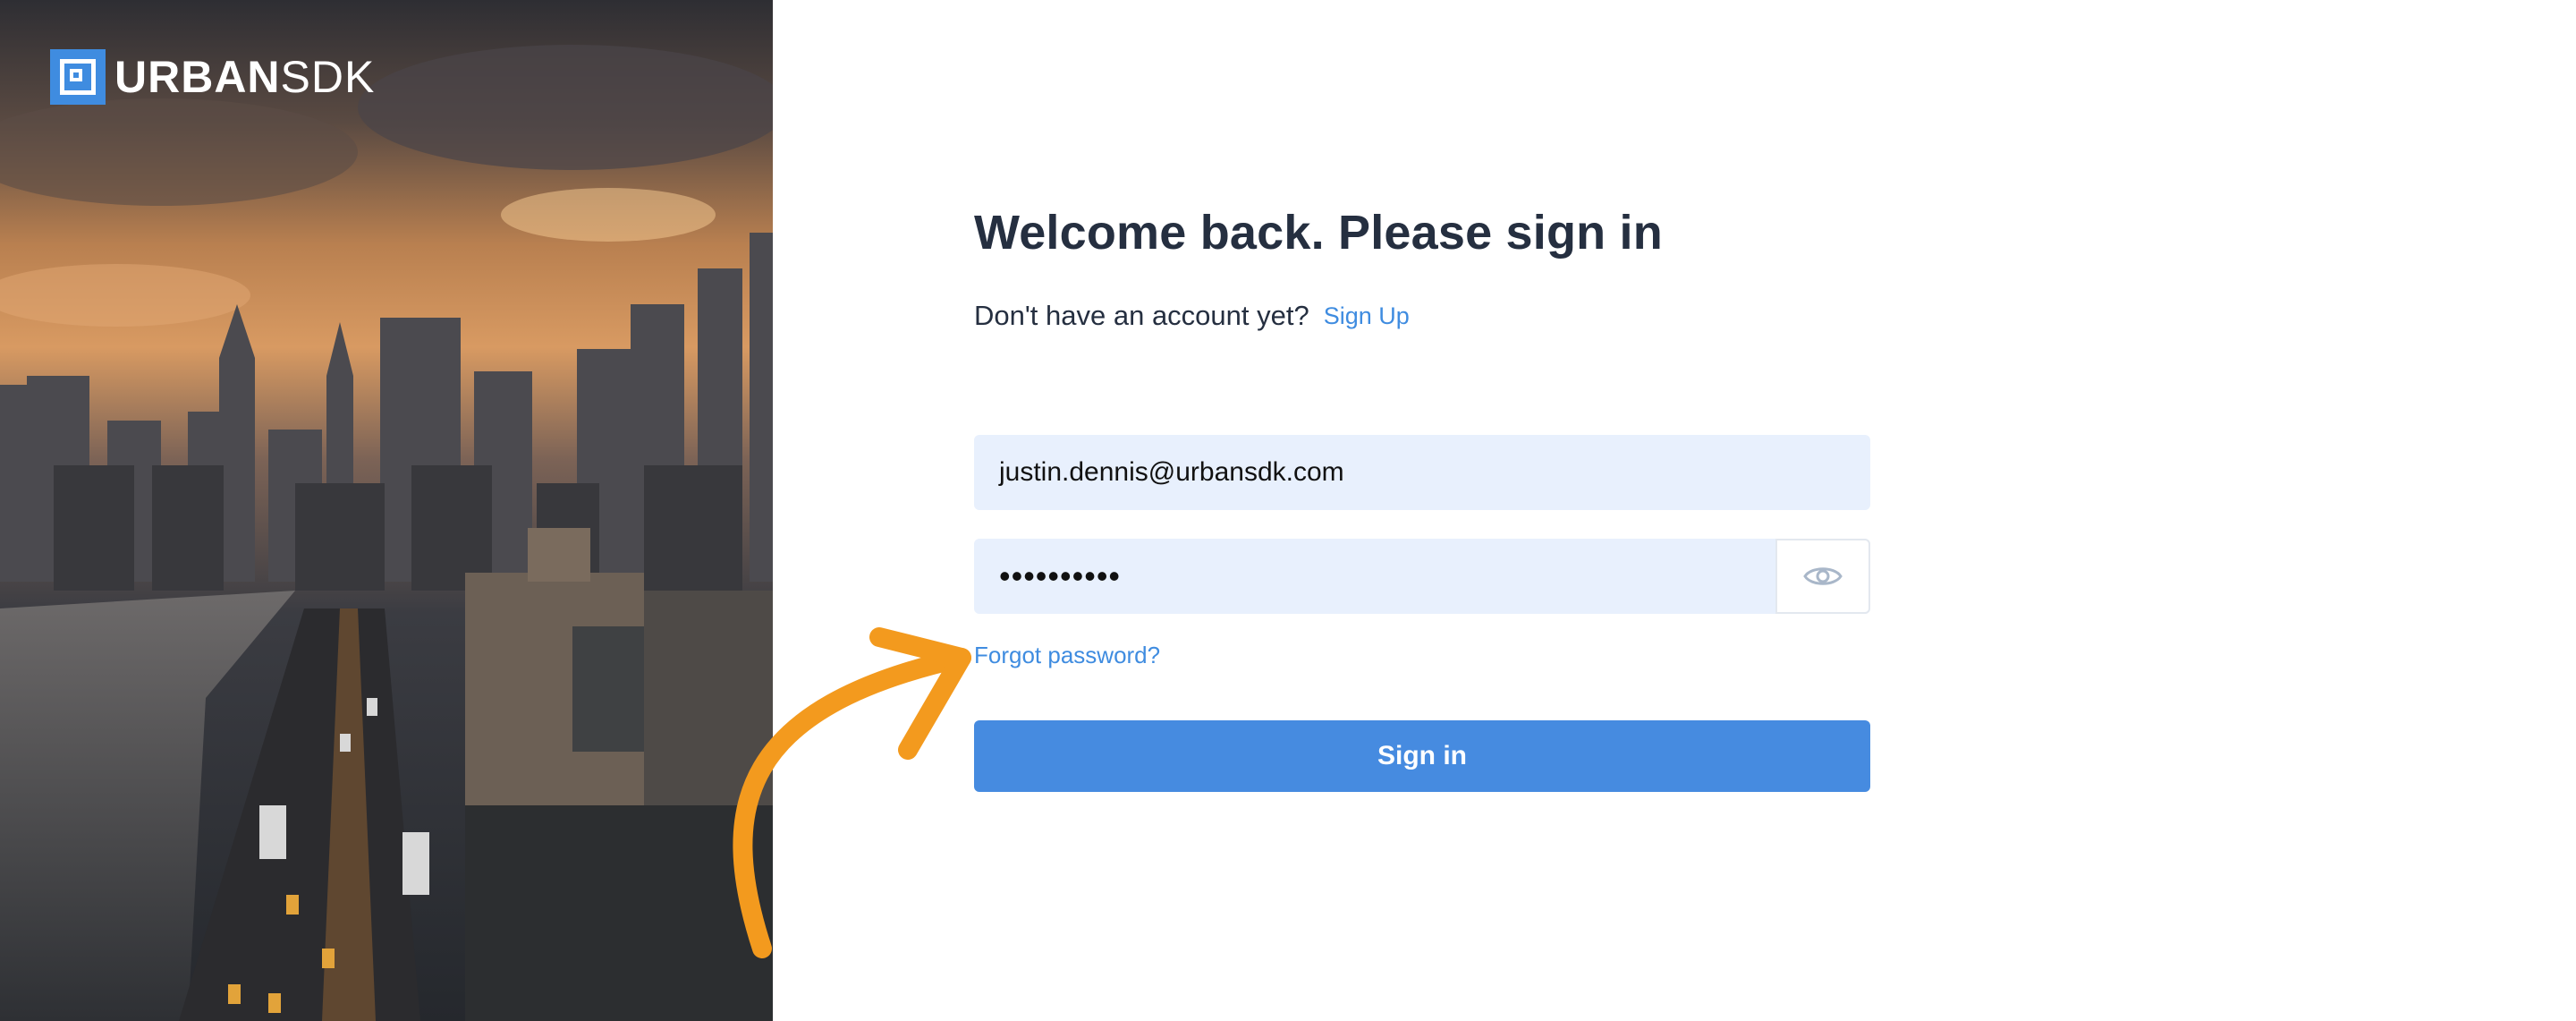 This screenshot has width=2576, height=1021. Describe the element at coordinates (1171, 472) in the screenshot. I see `email-value: justin.dennis@urbansdk.com` at that location.